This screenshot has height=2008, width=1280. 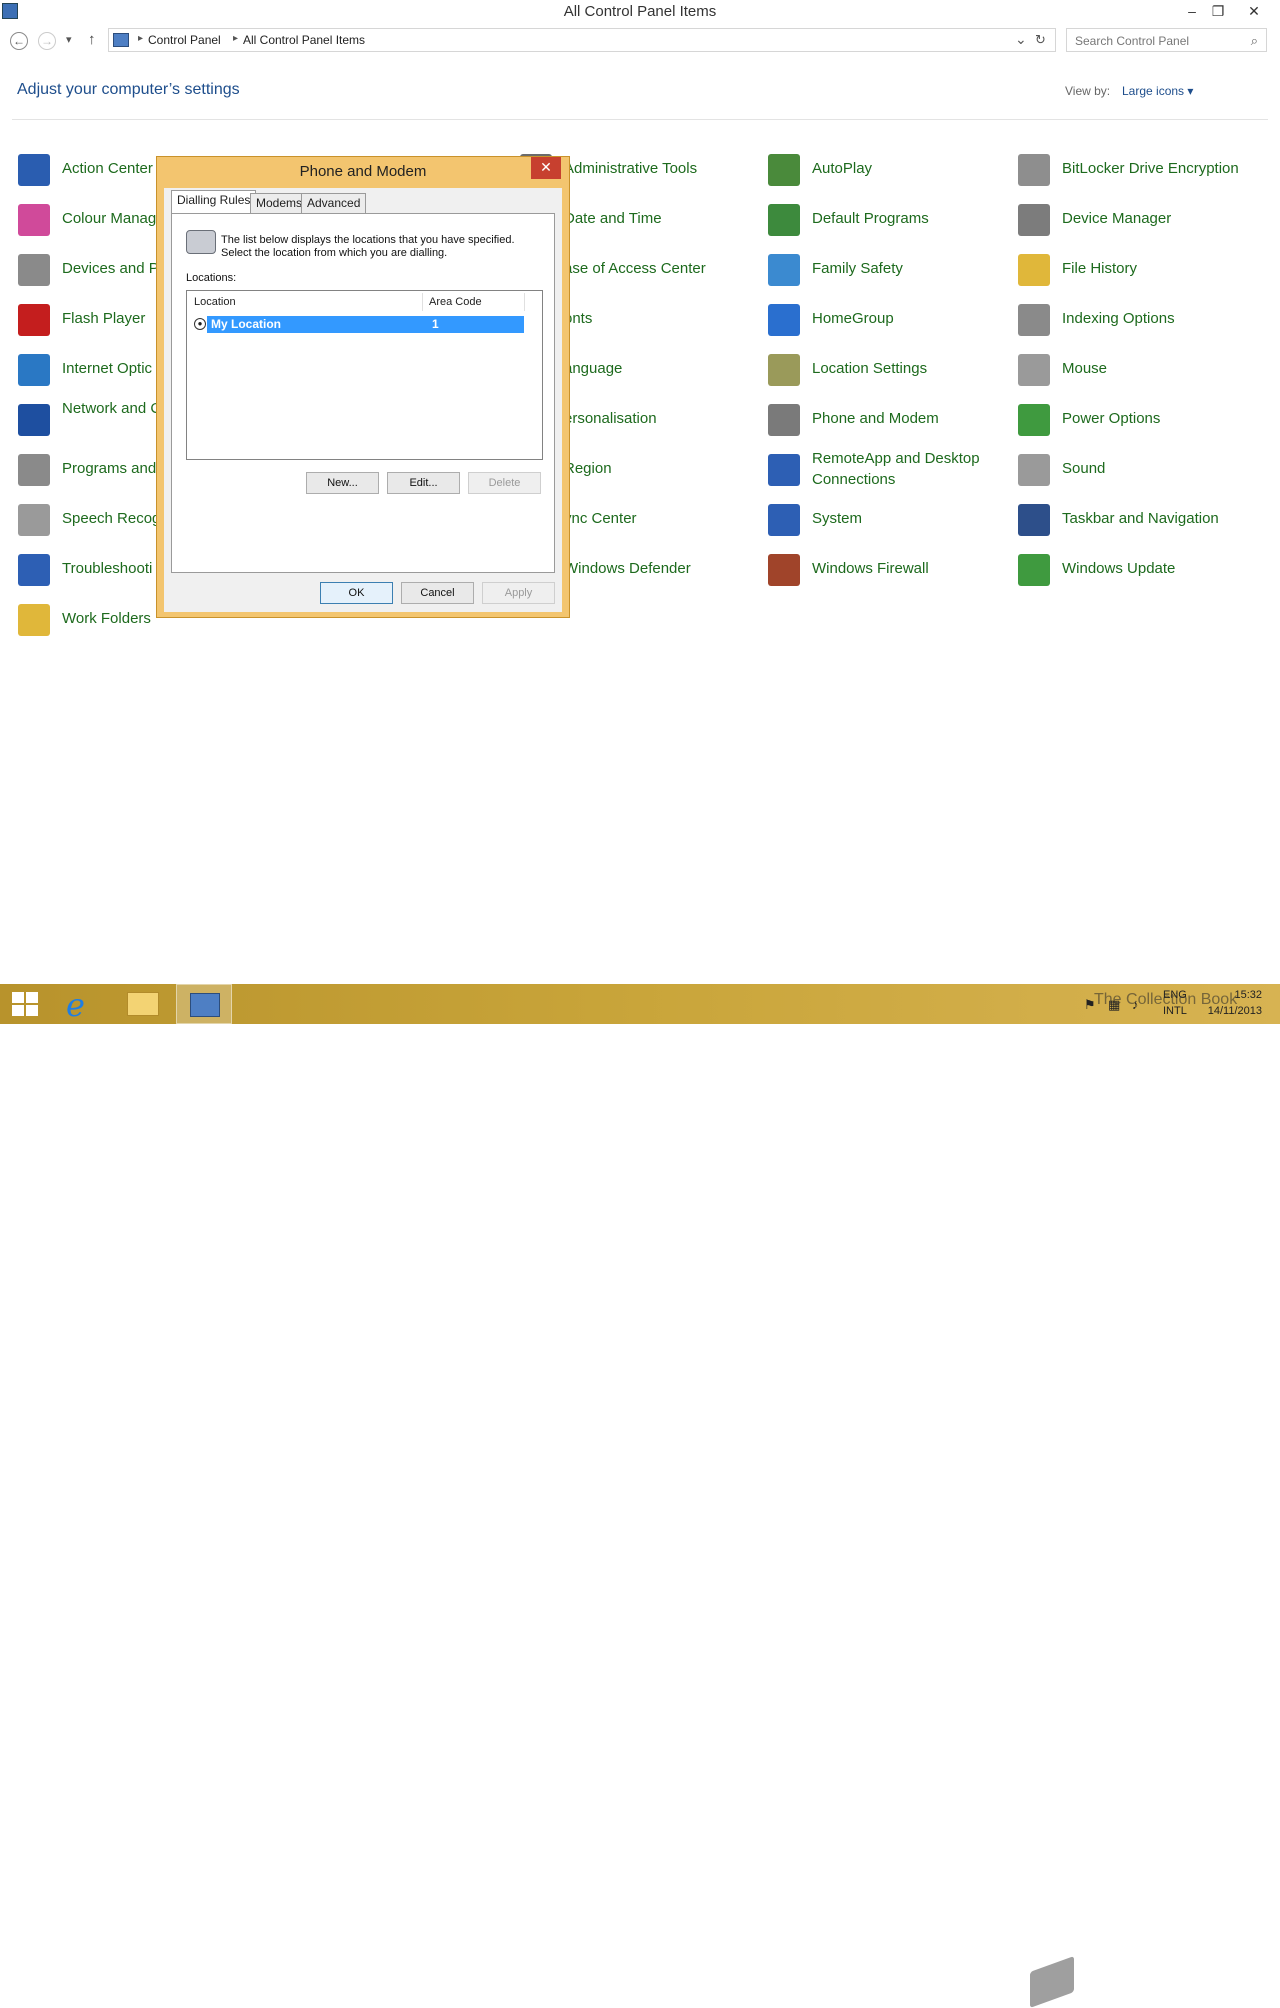 What do you see at coordinates (1138, 374) in the screenshot?
I see `control-panel-item: Mouse` at bounding box center [1138, 374].